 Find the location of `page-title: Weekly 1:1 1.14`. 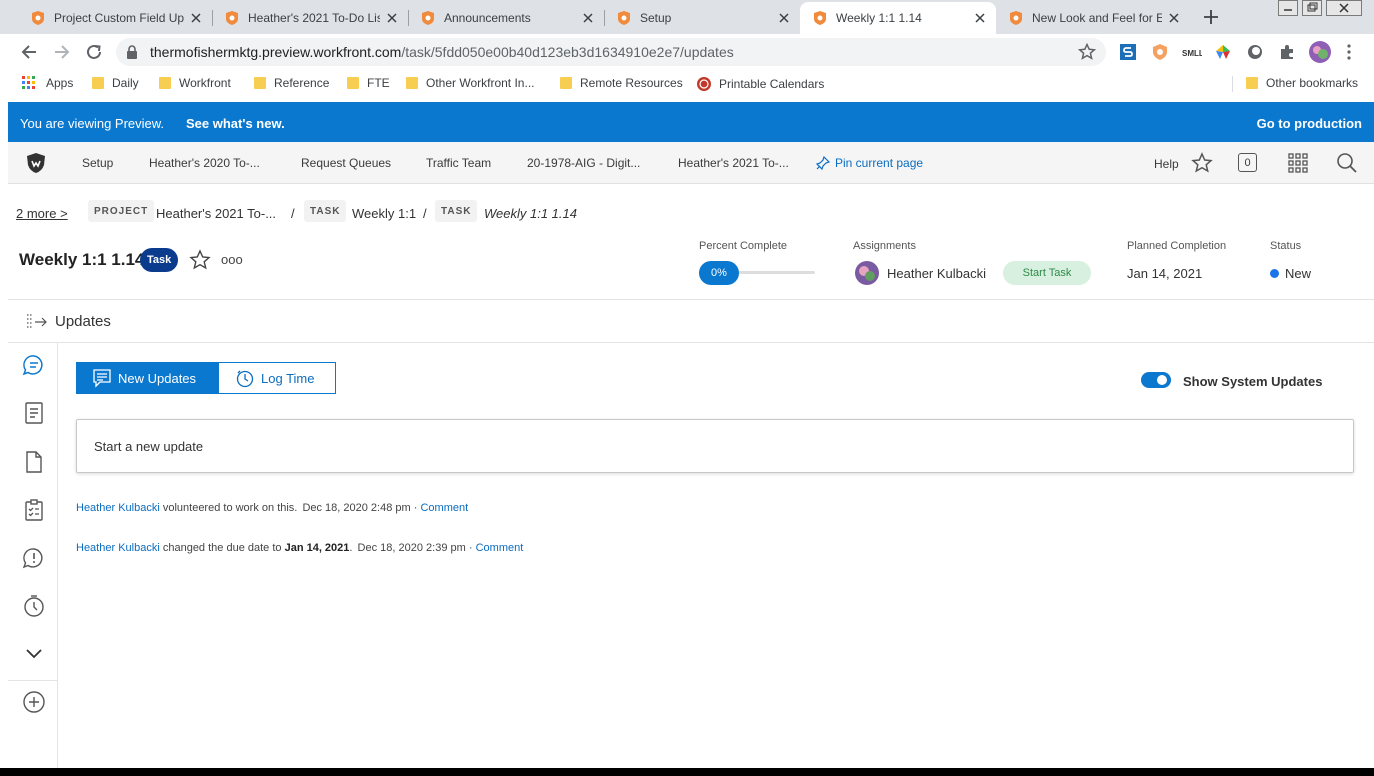

page-title: Weekly 1:1 1.14 is located at coordinates (82, 259).